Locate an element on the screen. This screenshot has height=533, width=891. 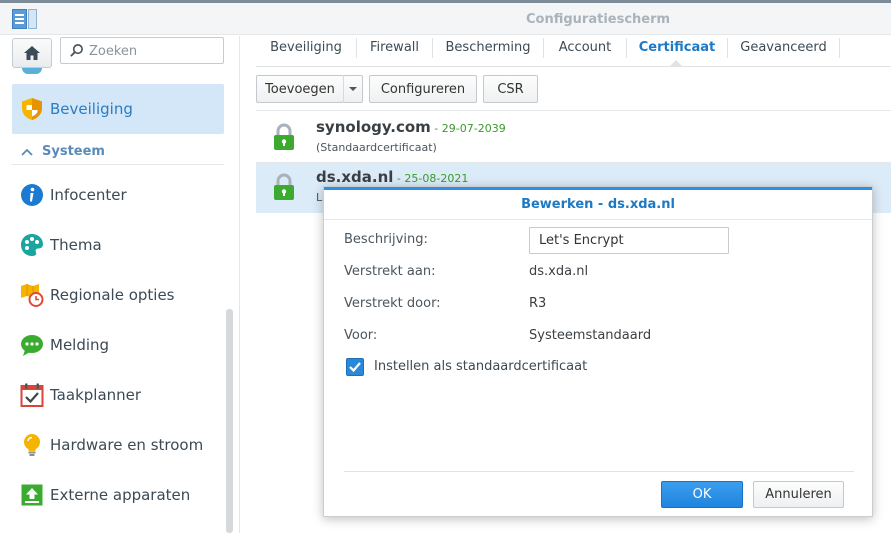
checkmark-icon is located at coordinates (355, 367).